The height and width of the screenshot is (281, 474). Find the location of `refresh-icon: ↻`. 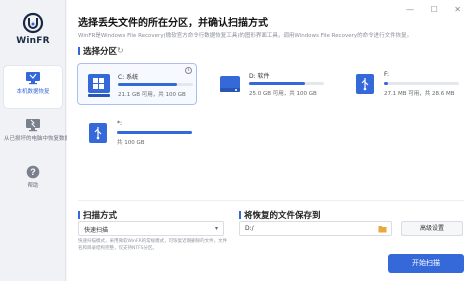

refresh-icon: ↻ is located at coordinates (120, 50).